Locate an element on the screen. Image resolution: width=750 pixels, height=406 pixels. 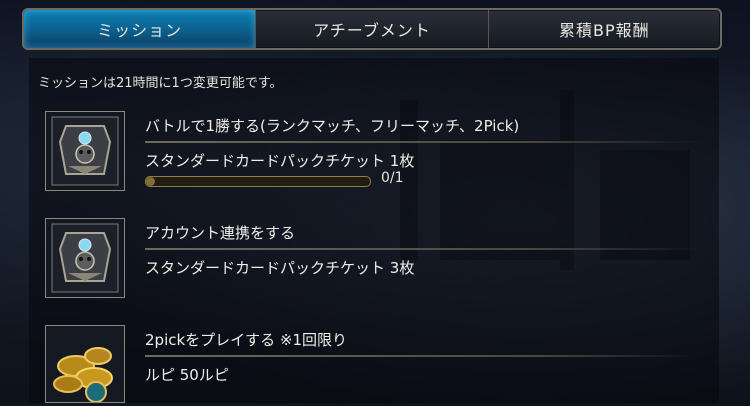
tab-achievements: アチーブメント is located at coordinates (372, 29).